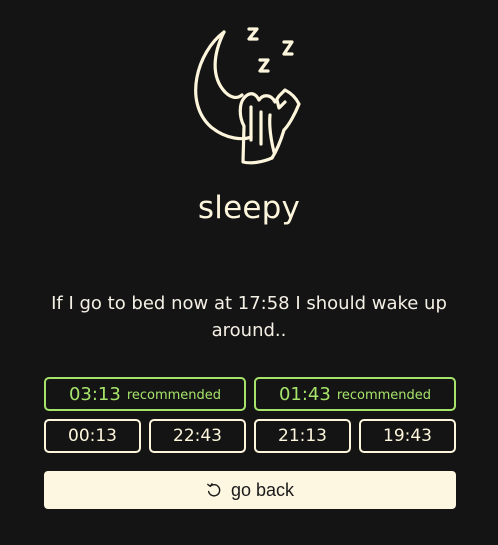 This screenshot has height=545, width=498. I want to click on time-value: 03:13, so click(94, 394).